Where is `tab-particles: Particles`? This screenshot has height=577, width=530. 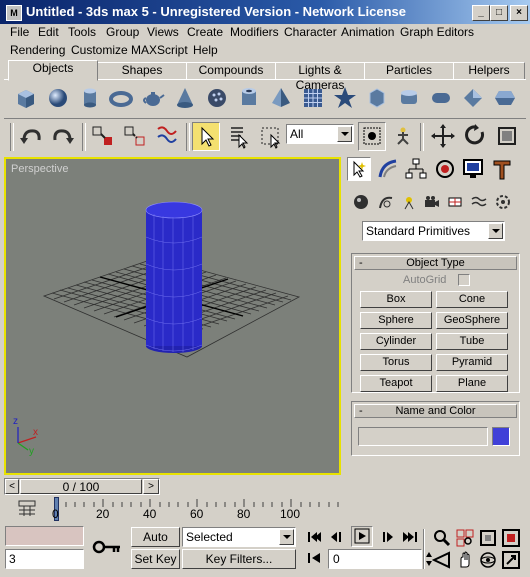
tab-particles: Particles is located at coordinates (409, 71).